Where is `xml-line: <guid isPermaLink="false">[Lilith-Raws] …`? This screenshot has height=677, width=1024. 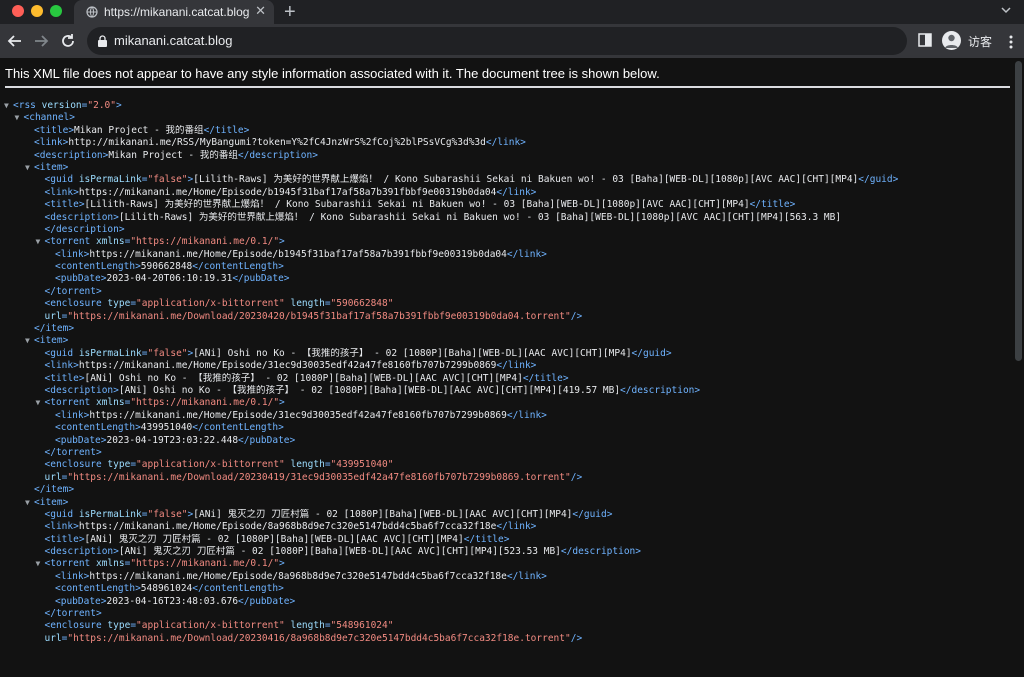 xml-line: <guid isPermaLink="false">[Lilith-Raws] … is located at coordinates (509, 180).